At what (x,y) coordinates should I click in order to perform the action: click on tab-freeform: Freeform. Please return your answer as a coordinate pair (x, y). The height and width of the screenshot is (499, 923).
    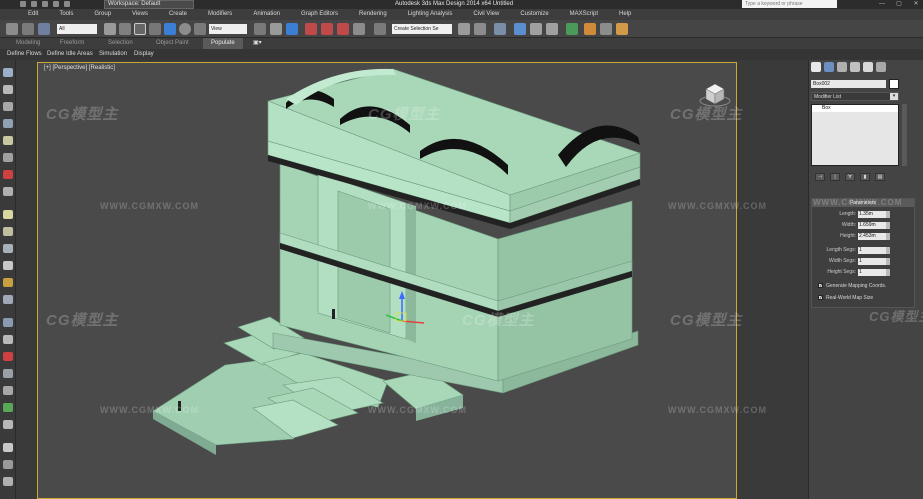
    Looking at the image, I should click on (72, 43).